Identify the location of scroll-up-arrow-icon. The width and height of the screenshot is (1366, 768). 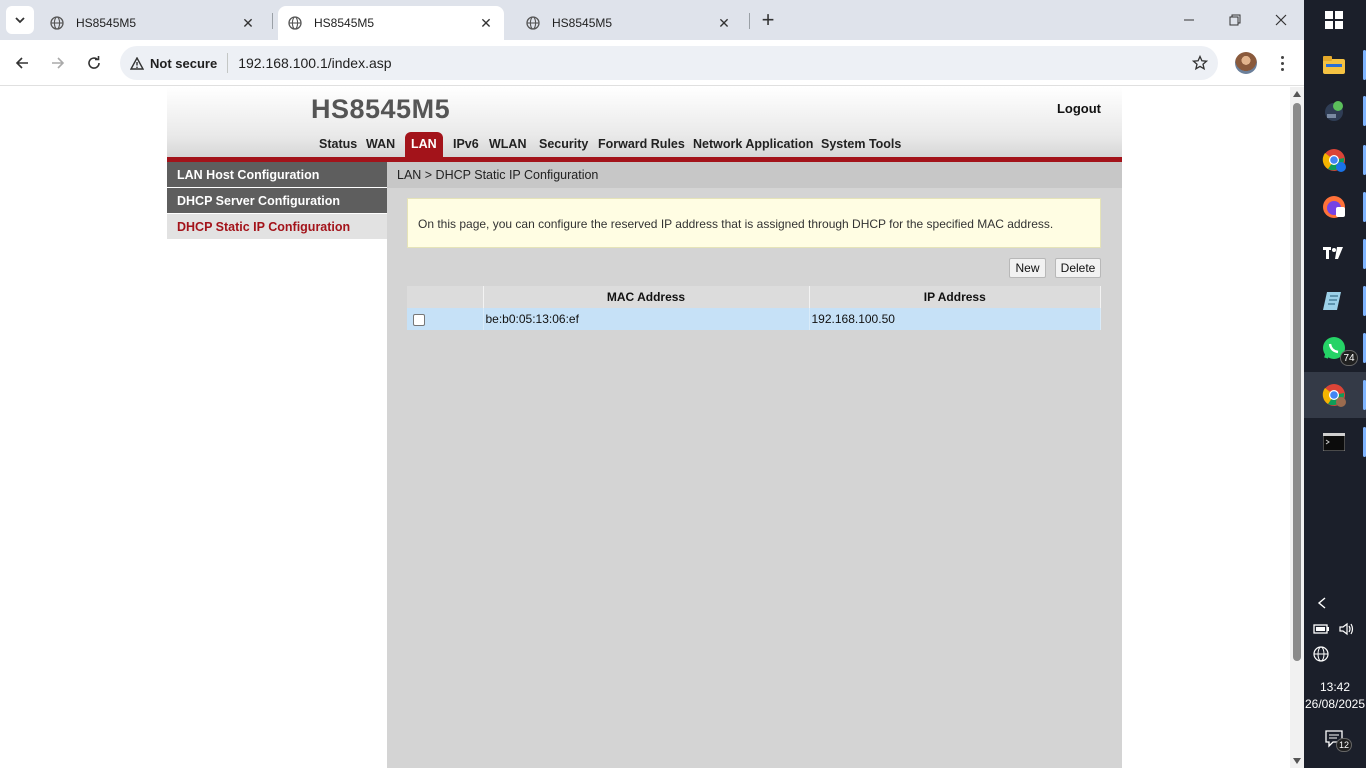
(1297, 94).